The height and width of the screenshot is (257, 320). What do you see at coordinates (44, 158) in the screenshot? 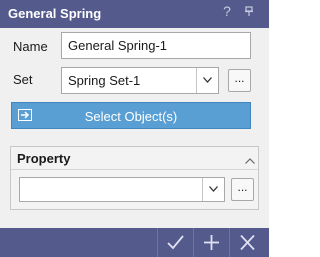
I see `property-title: Property` at bounding box center [44, 158].